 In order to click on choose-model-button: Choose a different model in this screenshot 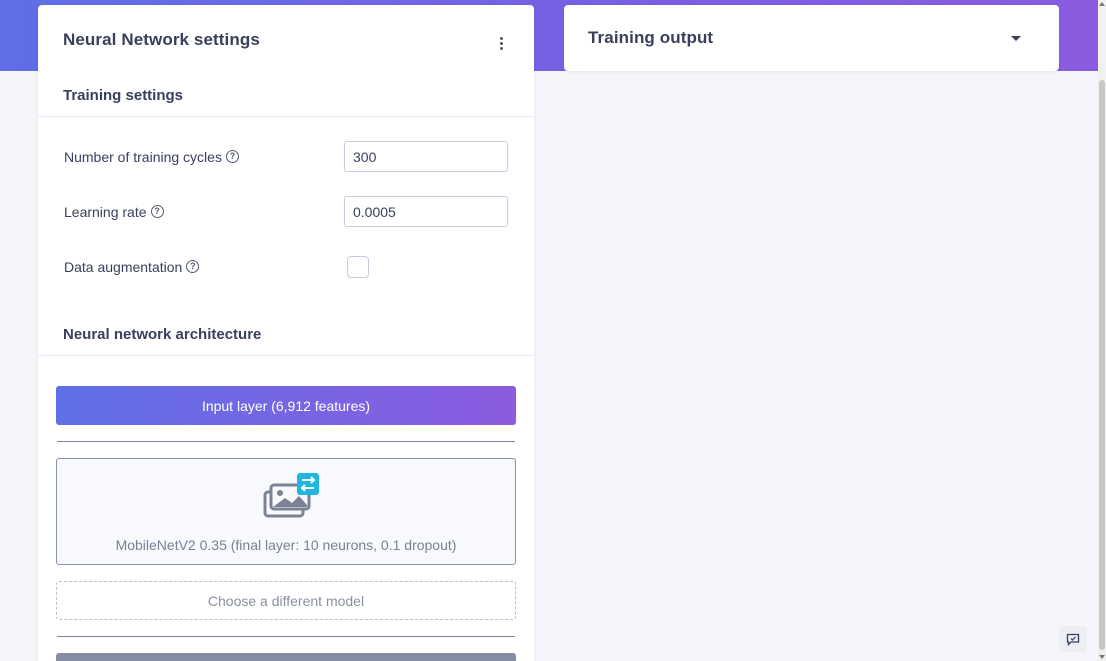, I will do `click(286, 600)`.